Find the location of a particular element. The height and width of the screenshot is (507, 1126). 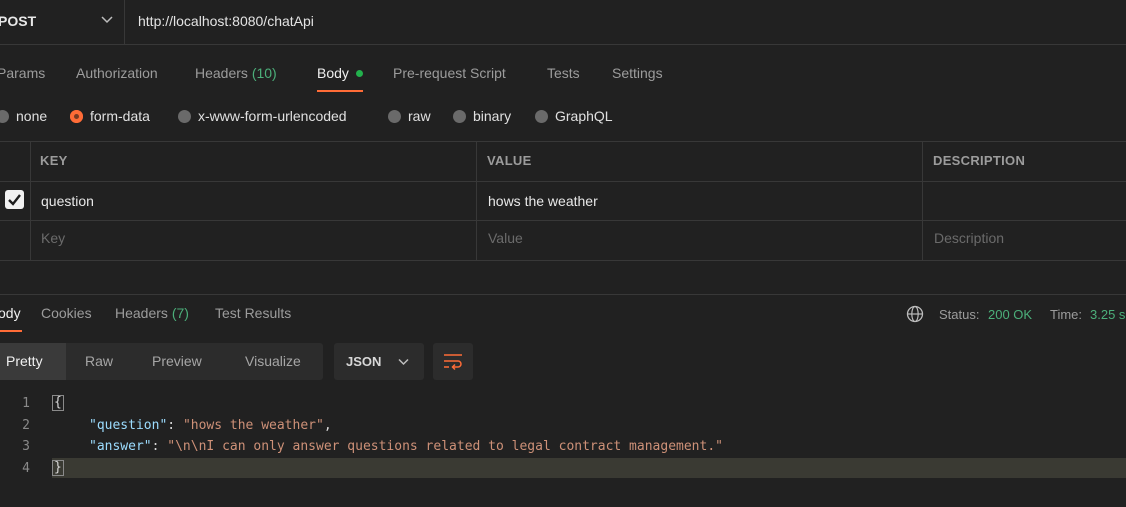

tab-test-results: Test Results is located at coordinates (253, 313).